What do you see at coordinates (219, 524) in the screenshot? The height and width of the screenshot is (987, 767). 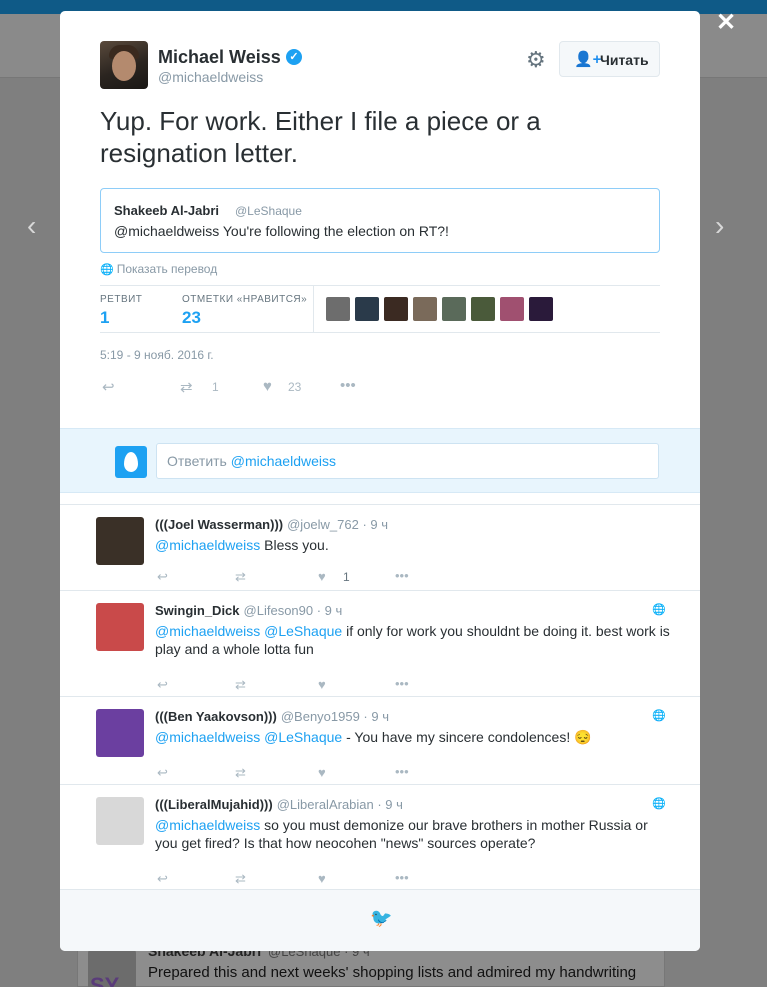 I see `reply-author-display-name: (((Joel Wasserman)))` at bounding box center [219, 524].